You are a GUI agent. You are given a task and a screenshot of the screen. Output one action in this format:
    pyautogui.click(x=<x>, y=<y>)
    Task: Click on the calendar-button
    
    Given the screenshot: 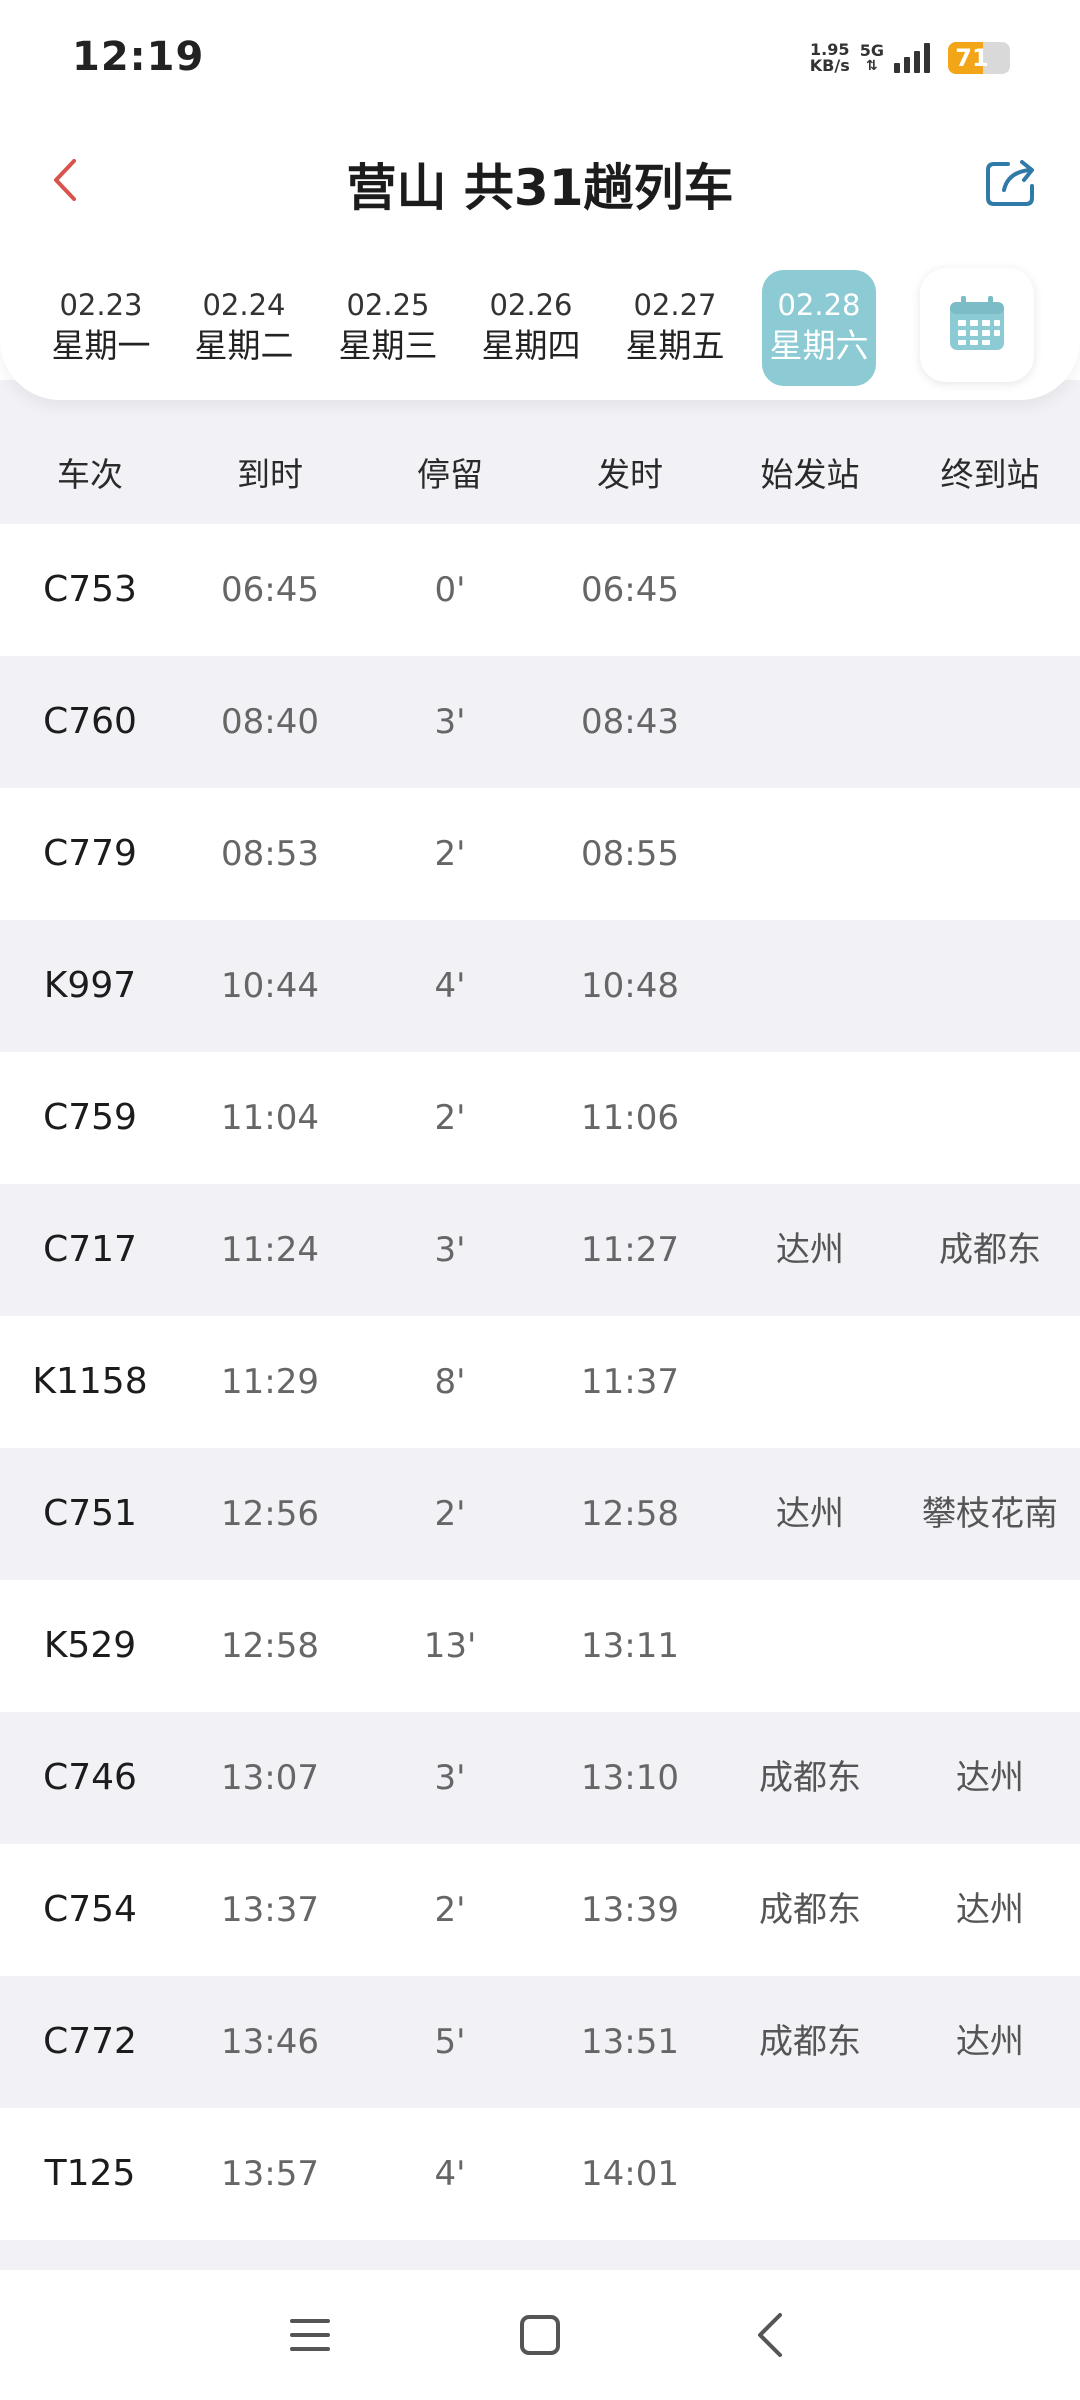 What is the action you would take?
    pyautogui.click(x=977, y=325)
    